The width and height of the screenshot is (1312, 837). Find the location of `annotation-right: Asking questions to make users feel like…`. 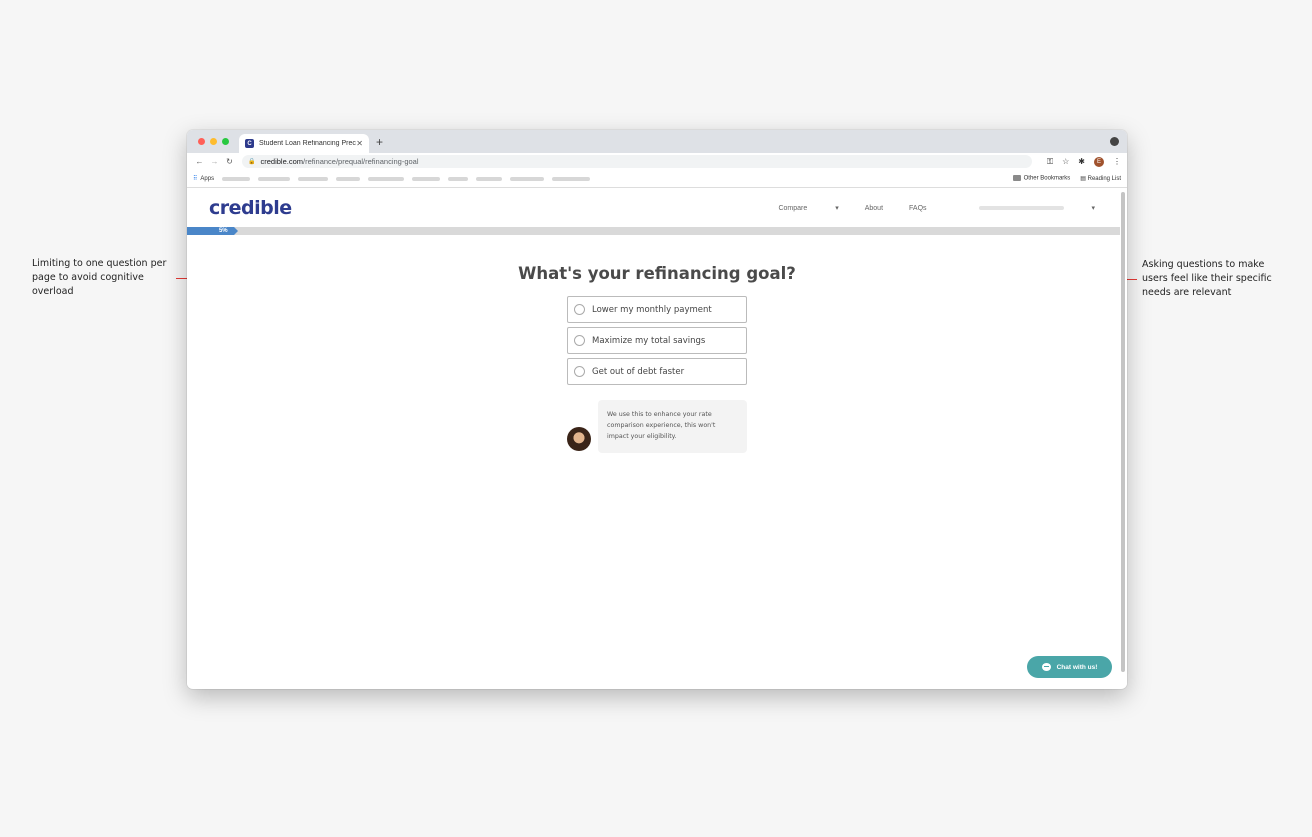

annotation-right: Asking questions to make users feel like… is located at coordinates (1207, 278).